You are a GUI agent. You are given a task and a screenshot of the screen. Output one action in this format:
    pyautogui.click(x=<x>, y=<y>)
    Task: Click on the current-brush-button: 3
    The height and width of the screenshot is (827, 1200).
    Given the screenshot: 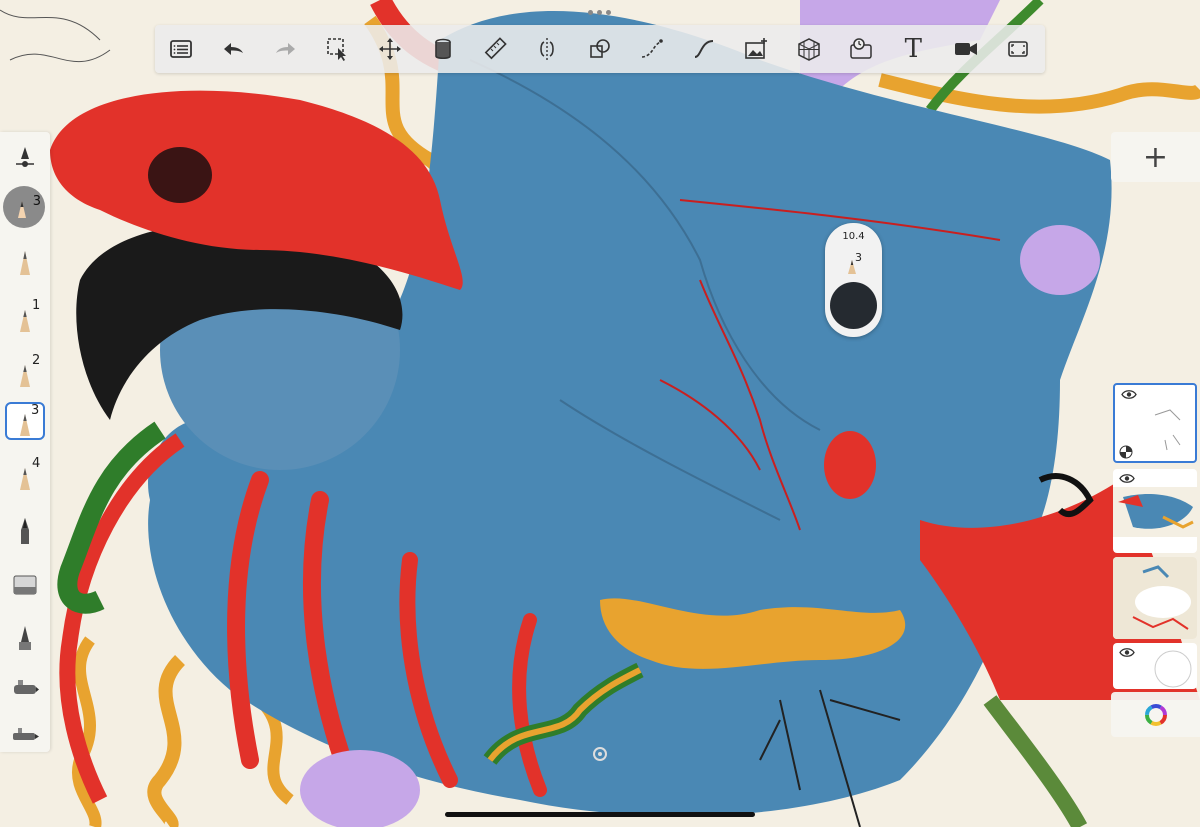 What is the action you would take?
    pyautogui.click(x=24, y=207)
    